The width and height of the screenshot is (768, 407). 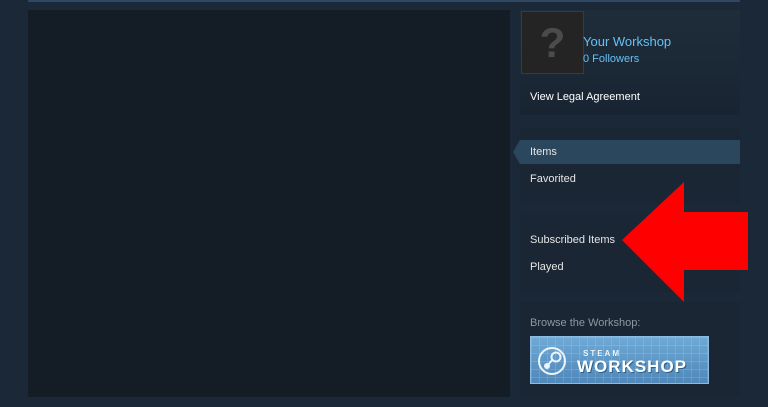 I want to click on nav-item-label: Subscribed Items, so click(x=572, y=240).